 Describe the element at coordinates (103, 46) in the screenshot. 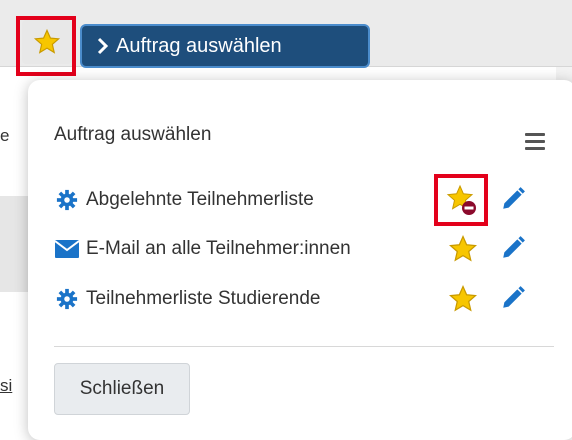

I see `chevron-right-icon` at that location.